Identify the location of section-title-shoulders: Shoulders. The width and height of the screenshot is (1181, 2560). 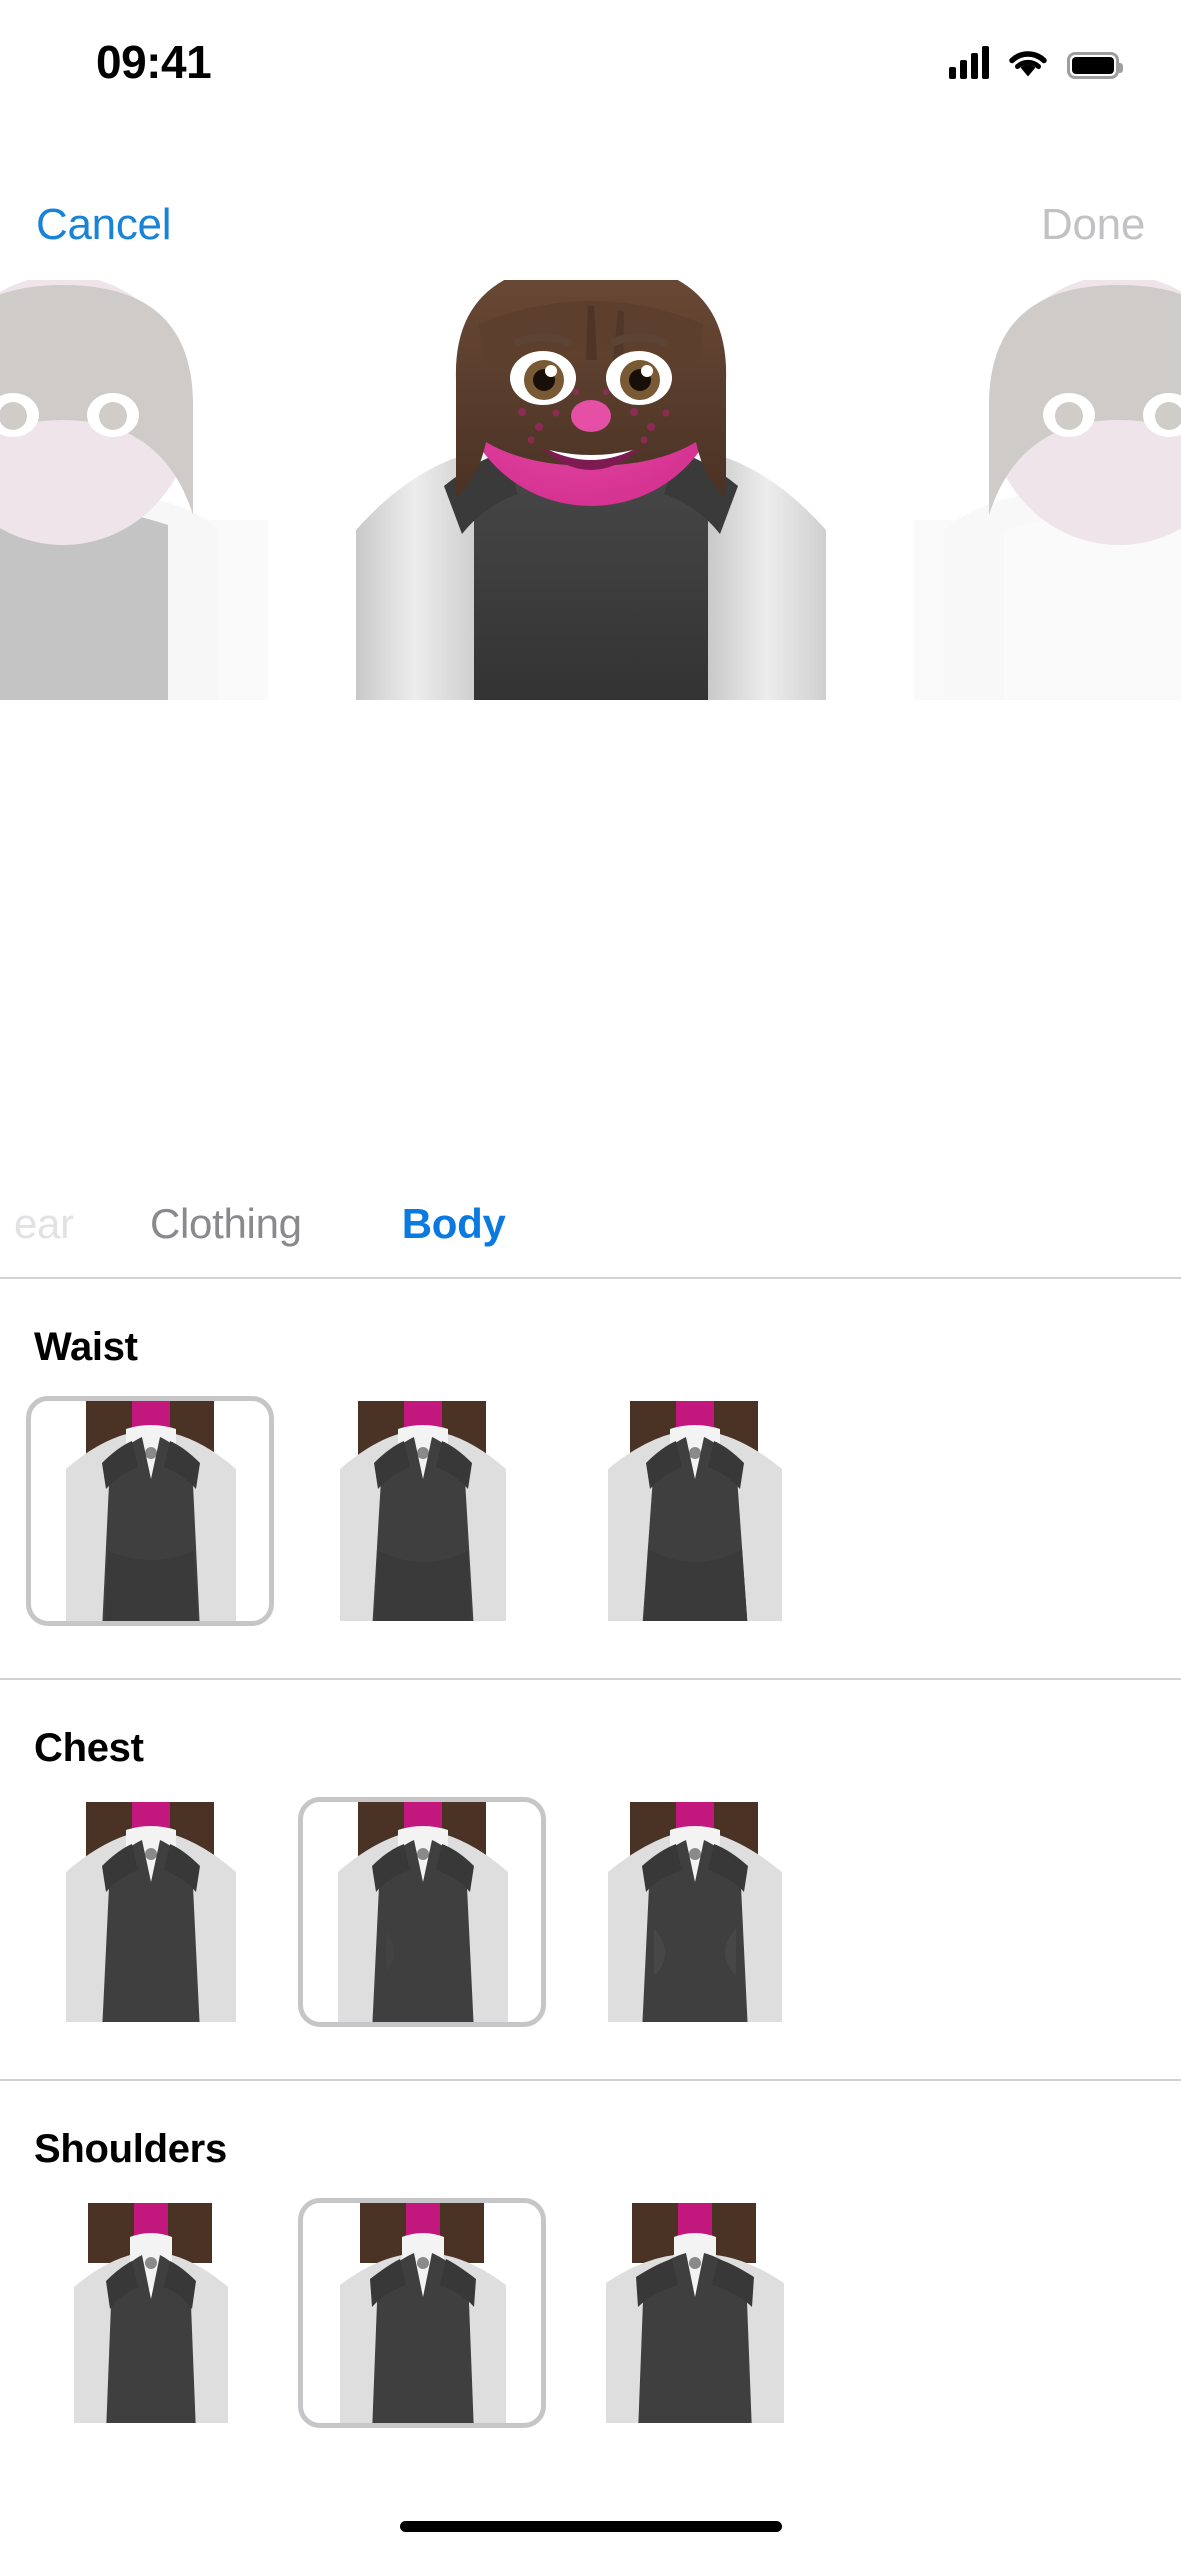
(130, 2149).